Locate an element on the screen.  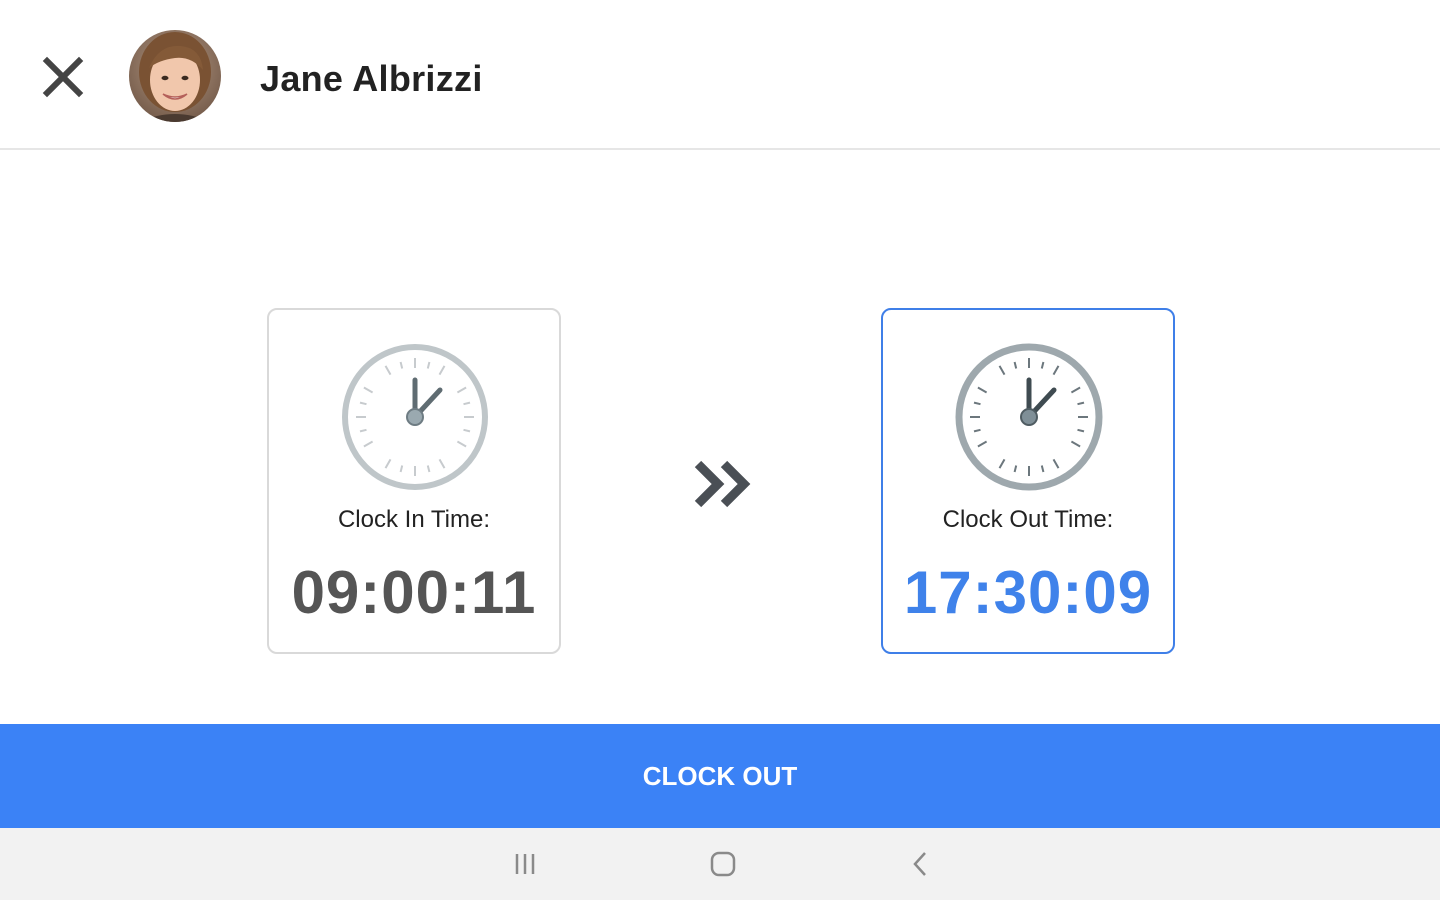
clock-out-time: 17:30:09 is located at coordinates (1028, 592).